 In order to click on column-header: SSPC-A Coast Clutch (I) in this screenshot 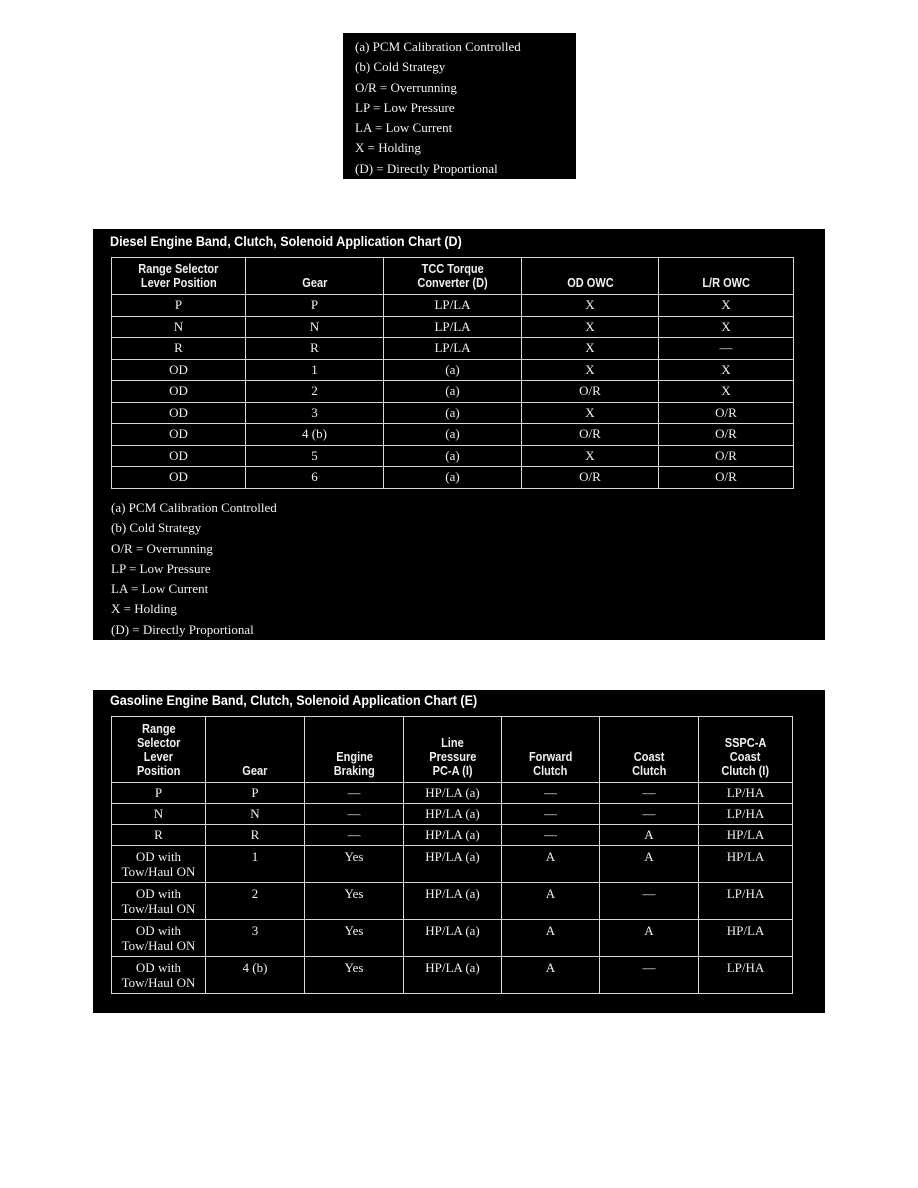, I will do `click(745, 749)`.